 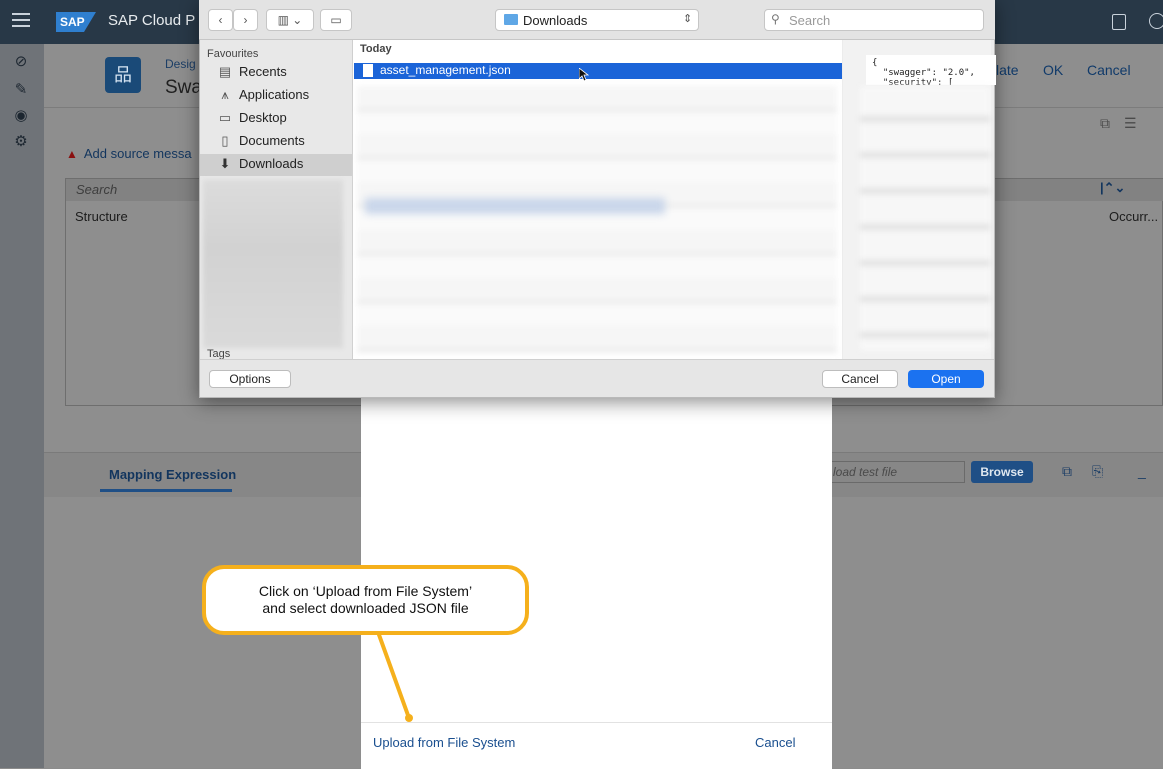 What do you see at coordinates (1156, 21) in the screenshot?
I see `user-avatar-icon` at bounding box center [1156, 21].